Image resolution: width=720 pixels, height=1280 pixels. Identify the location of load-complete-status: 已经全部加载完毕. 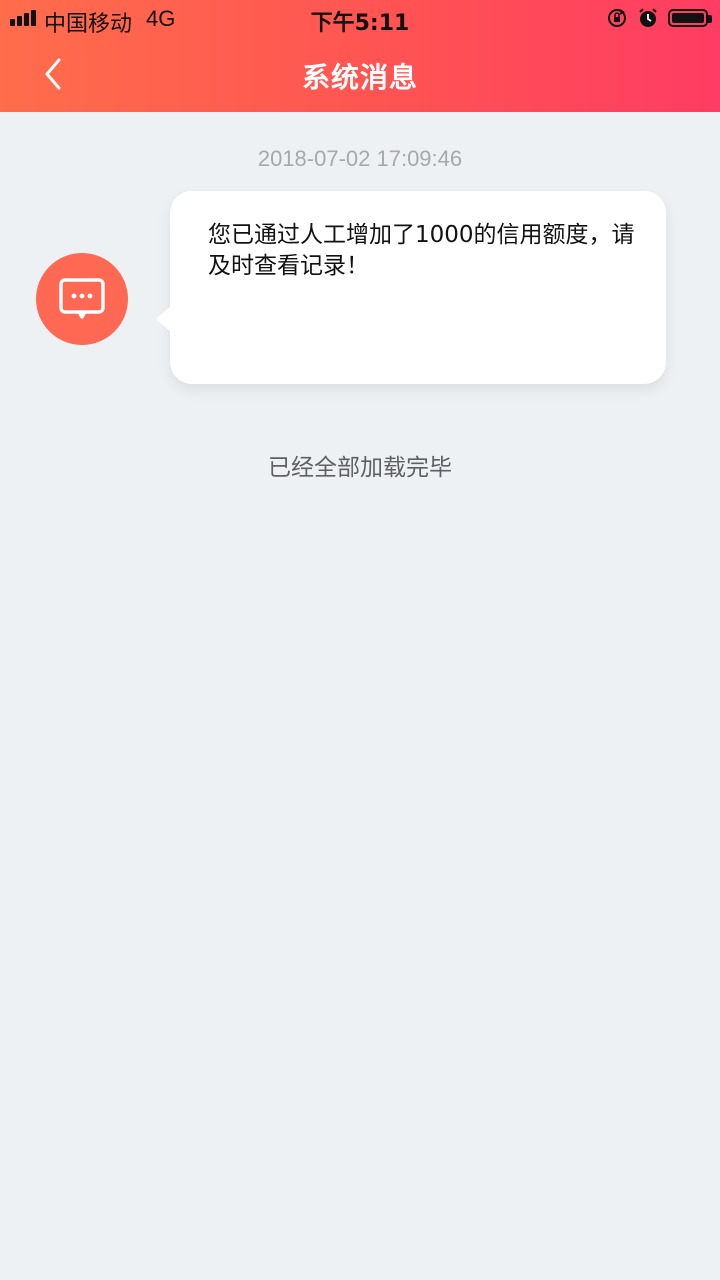
(360, 468).